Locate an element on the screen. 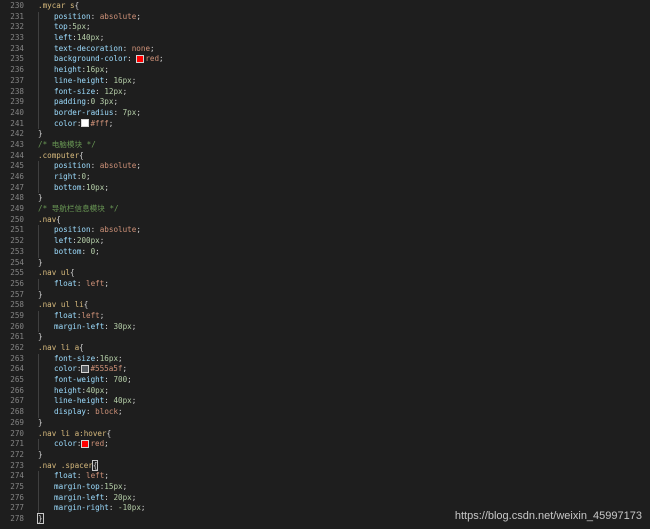 This screenshot has width=650, height=529. code-text: float: left; is located at coordinates (73, 476).